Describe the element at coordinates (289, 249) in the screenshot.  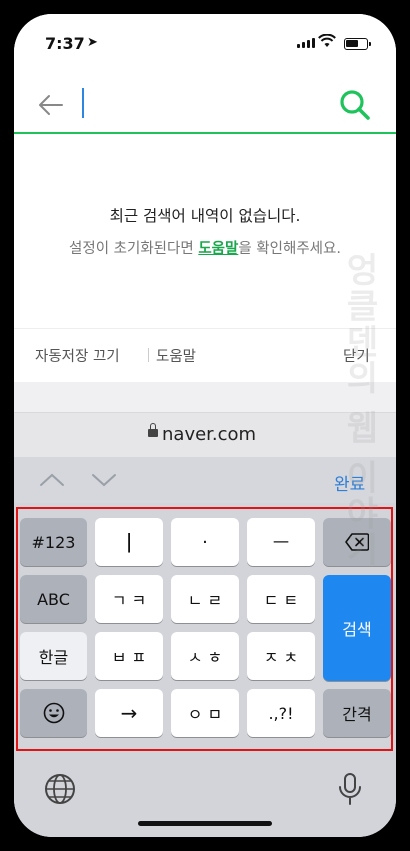
I see `reset-hint-suffix: 을 확인해주세요.` at that location.